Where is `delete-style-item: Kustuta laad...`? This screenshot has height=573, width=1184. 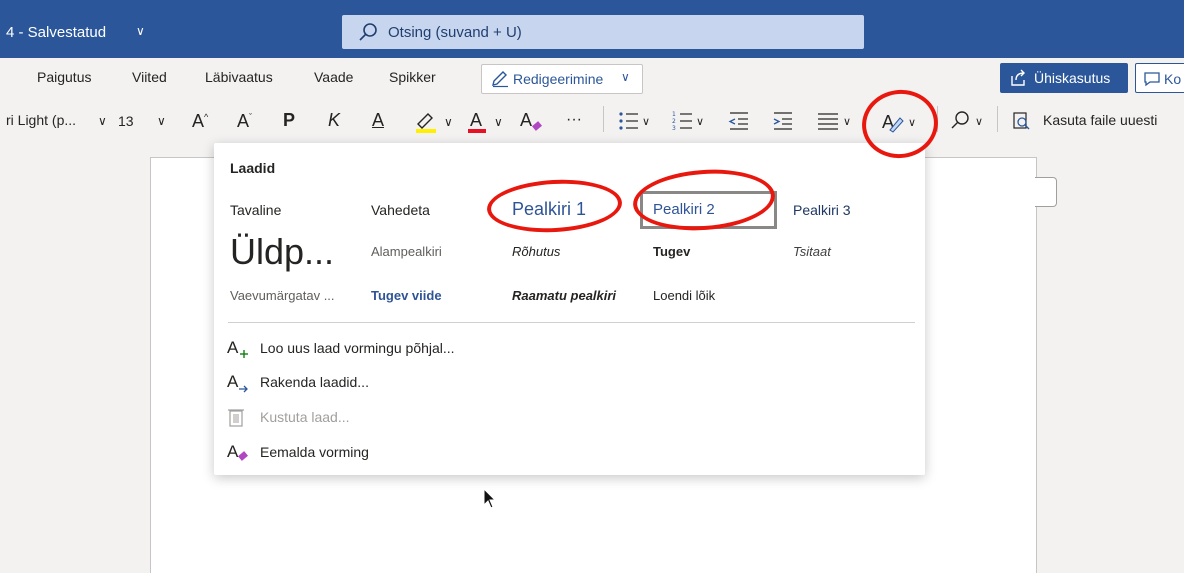
delete-style-item: Kustuta laad... is located at coordinates (426, 417).